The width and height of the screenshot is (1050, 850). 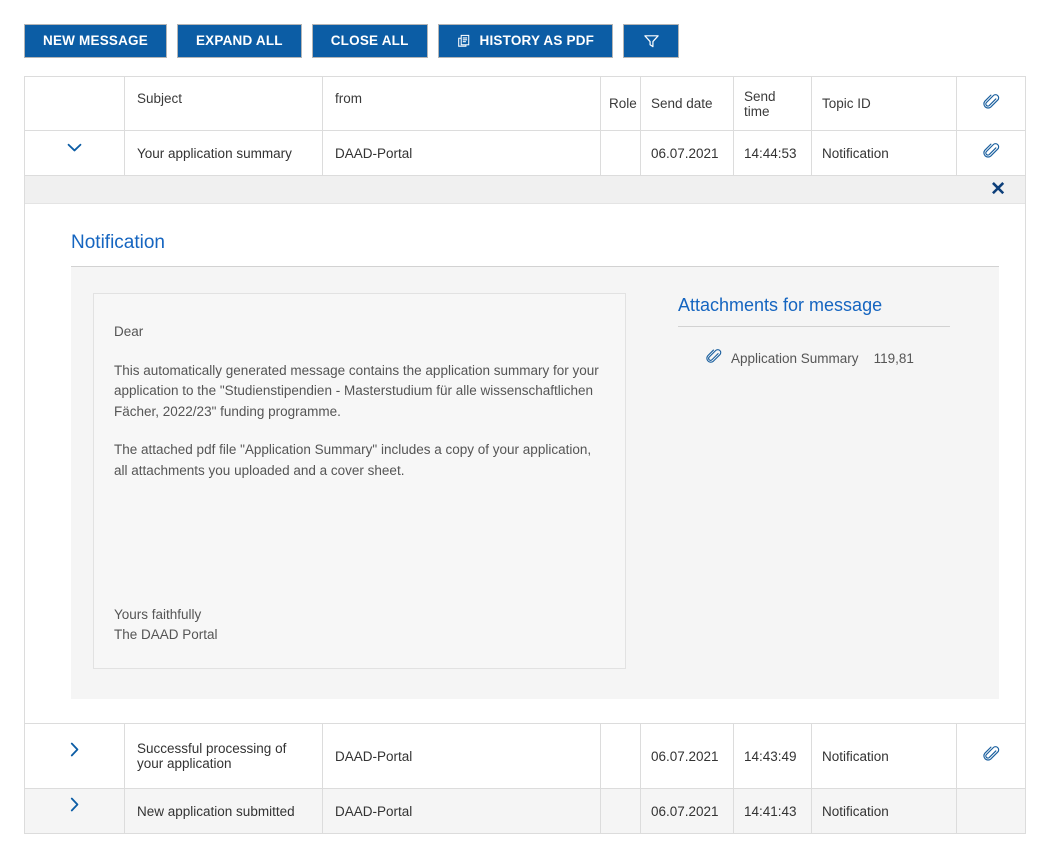 What do you see at coordinates (773, 811) in the screenshot?
I see `row-send-time: 14:41:43` at bounding box center [773, 811].